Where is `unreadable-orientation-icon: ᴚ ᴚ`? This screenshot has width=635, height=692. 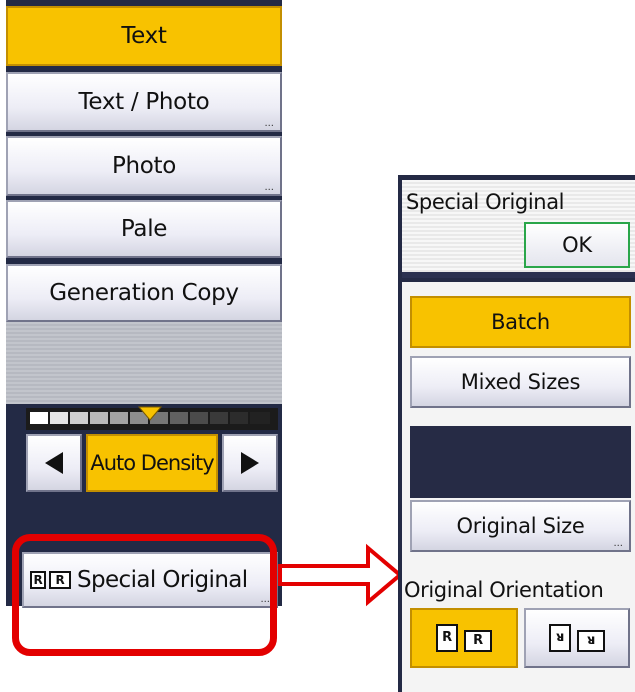
unreadable-orientation-icon: ᴚ ᴚ is located at coordinates (577, 638).